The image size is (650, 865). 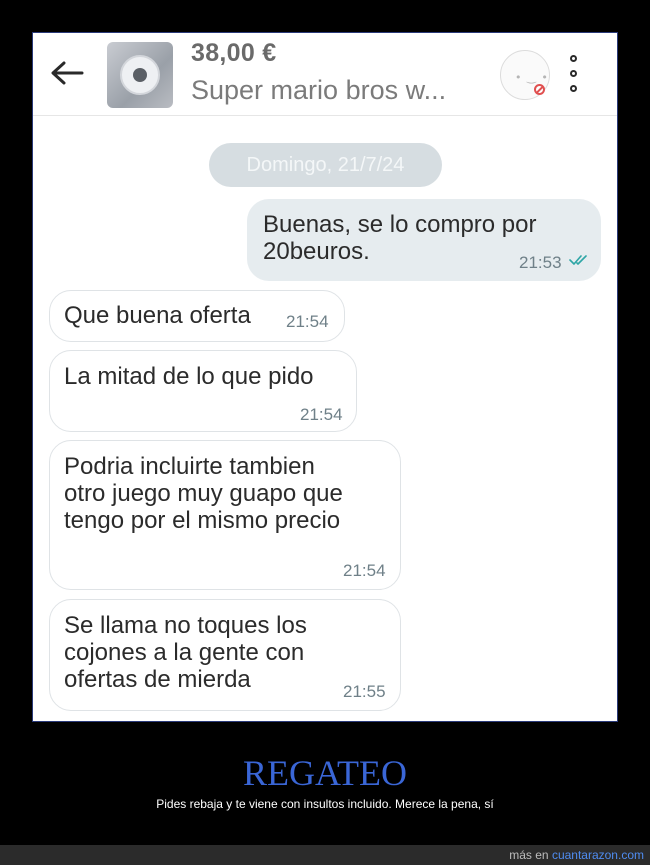 I want to click on message-time: 21:55, so click(x=364, y=691).